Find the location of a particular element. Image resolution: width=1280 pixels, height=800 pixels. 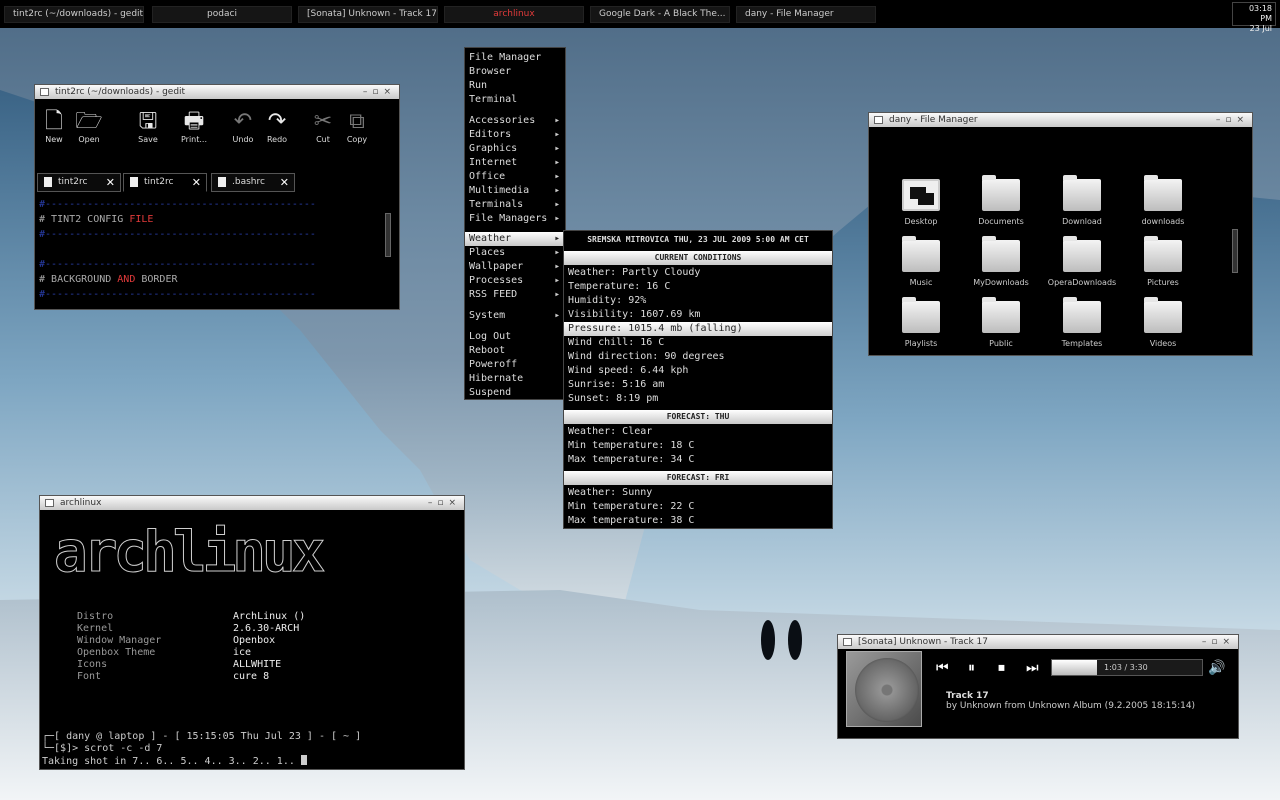

folder-playlists: Playlists is located at coordinates (921, 322).